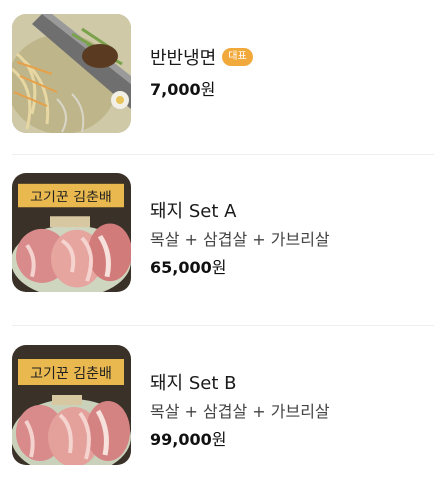  Describe the element at coordinates (193, 383) in the screenshot. I see `item-name: 돼지 Set B` at that location.